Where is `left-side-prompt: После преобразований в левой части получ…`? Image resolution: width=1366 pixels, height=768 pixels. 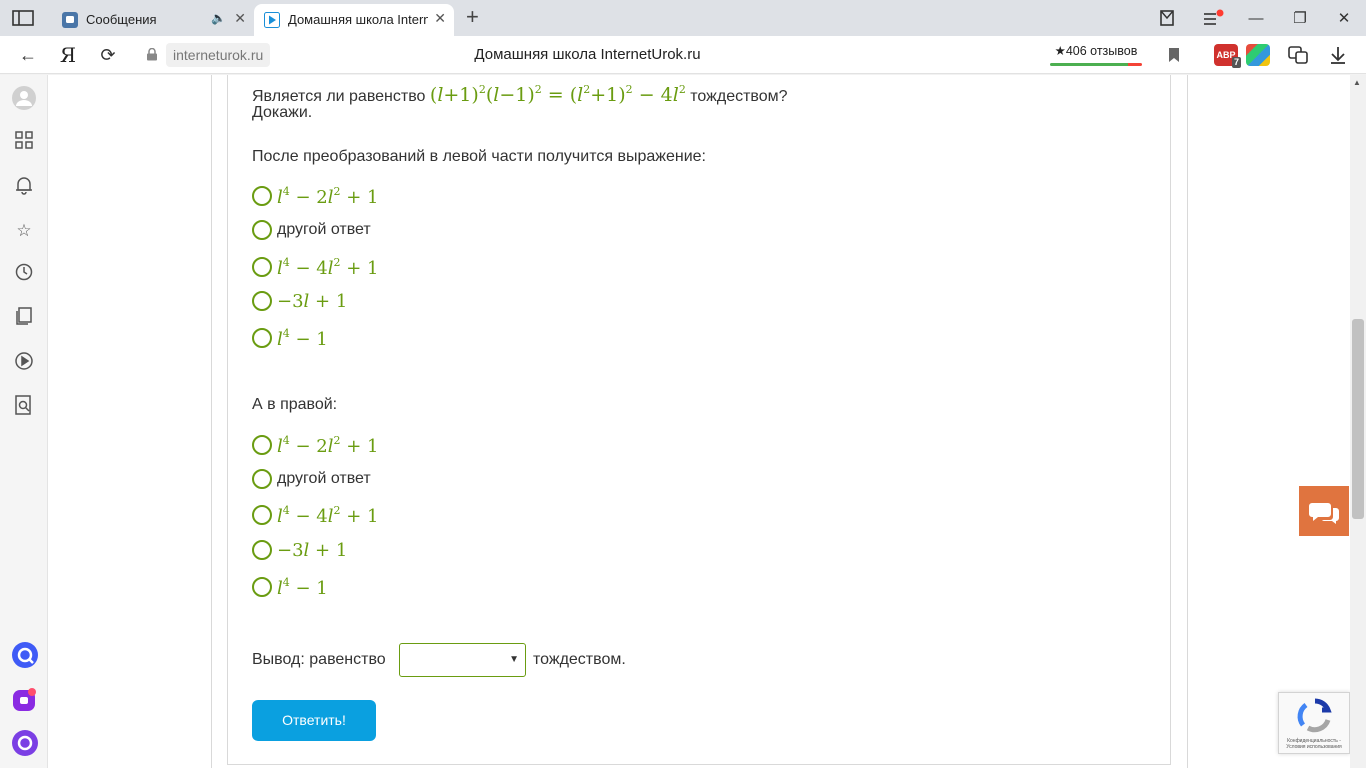
left-side-prompt: После преобразований в левой части получ… is located at coordinates (479, 156).